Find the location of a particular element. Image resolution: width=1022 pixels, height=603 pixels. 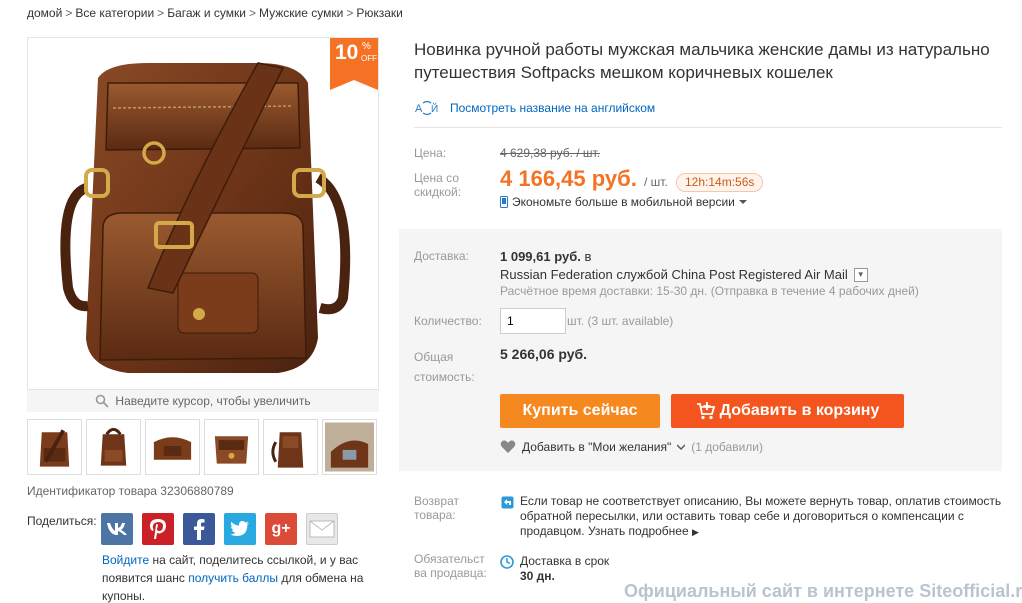

translate-icon: A Й is located at coordinates (426, 108).